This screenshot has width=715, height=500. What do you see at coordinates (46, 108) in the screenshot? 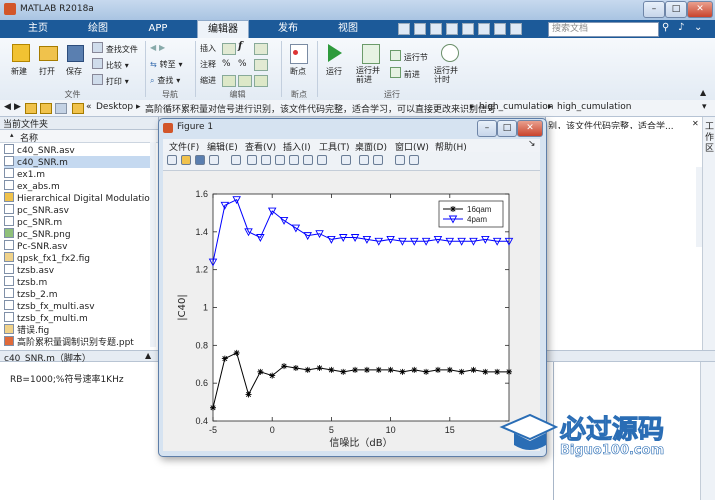
I see `browse-folder-icon` at bounding box center [46, 108].